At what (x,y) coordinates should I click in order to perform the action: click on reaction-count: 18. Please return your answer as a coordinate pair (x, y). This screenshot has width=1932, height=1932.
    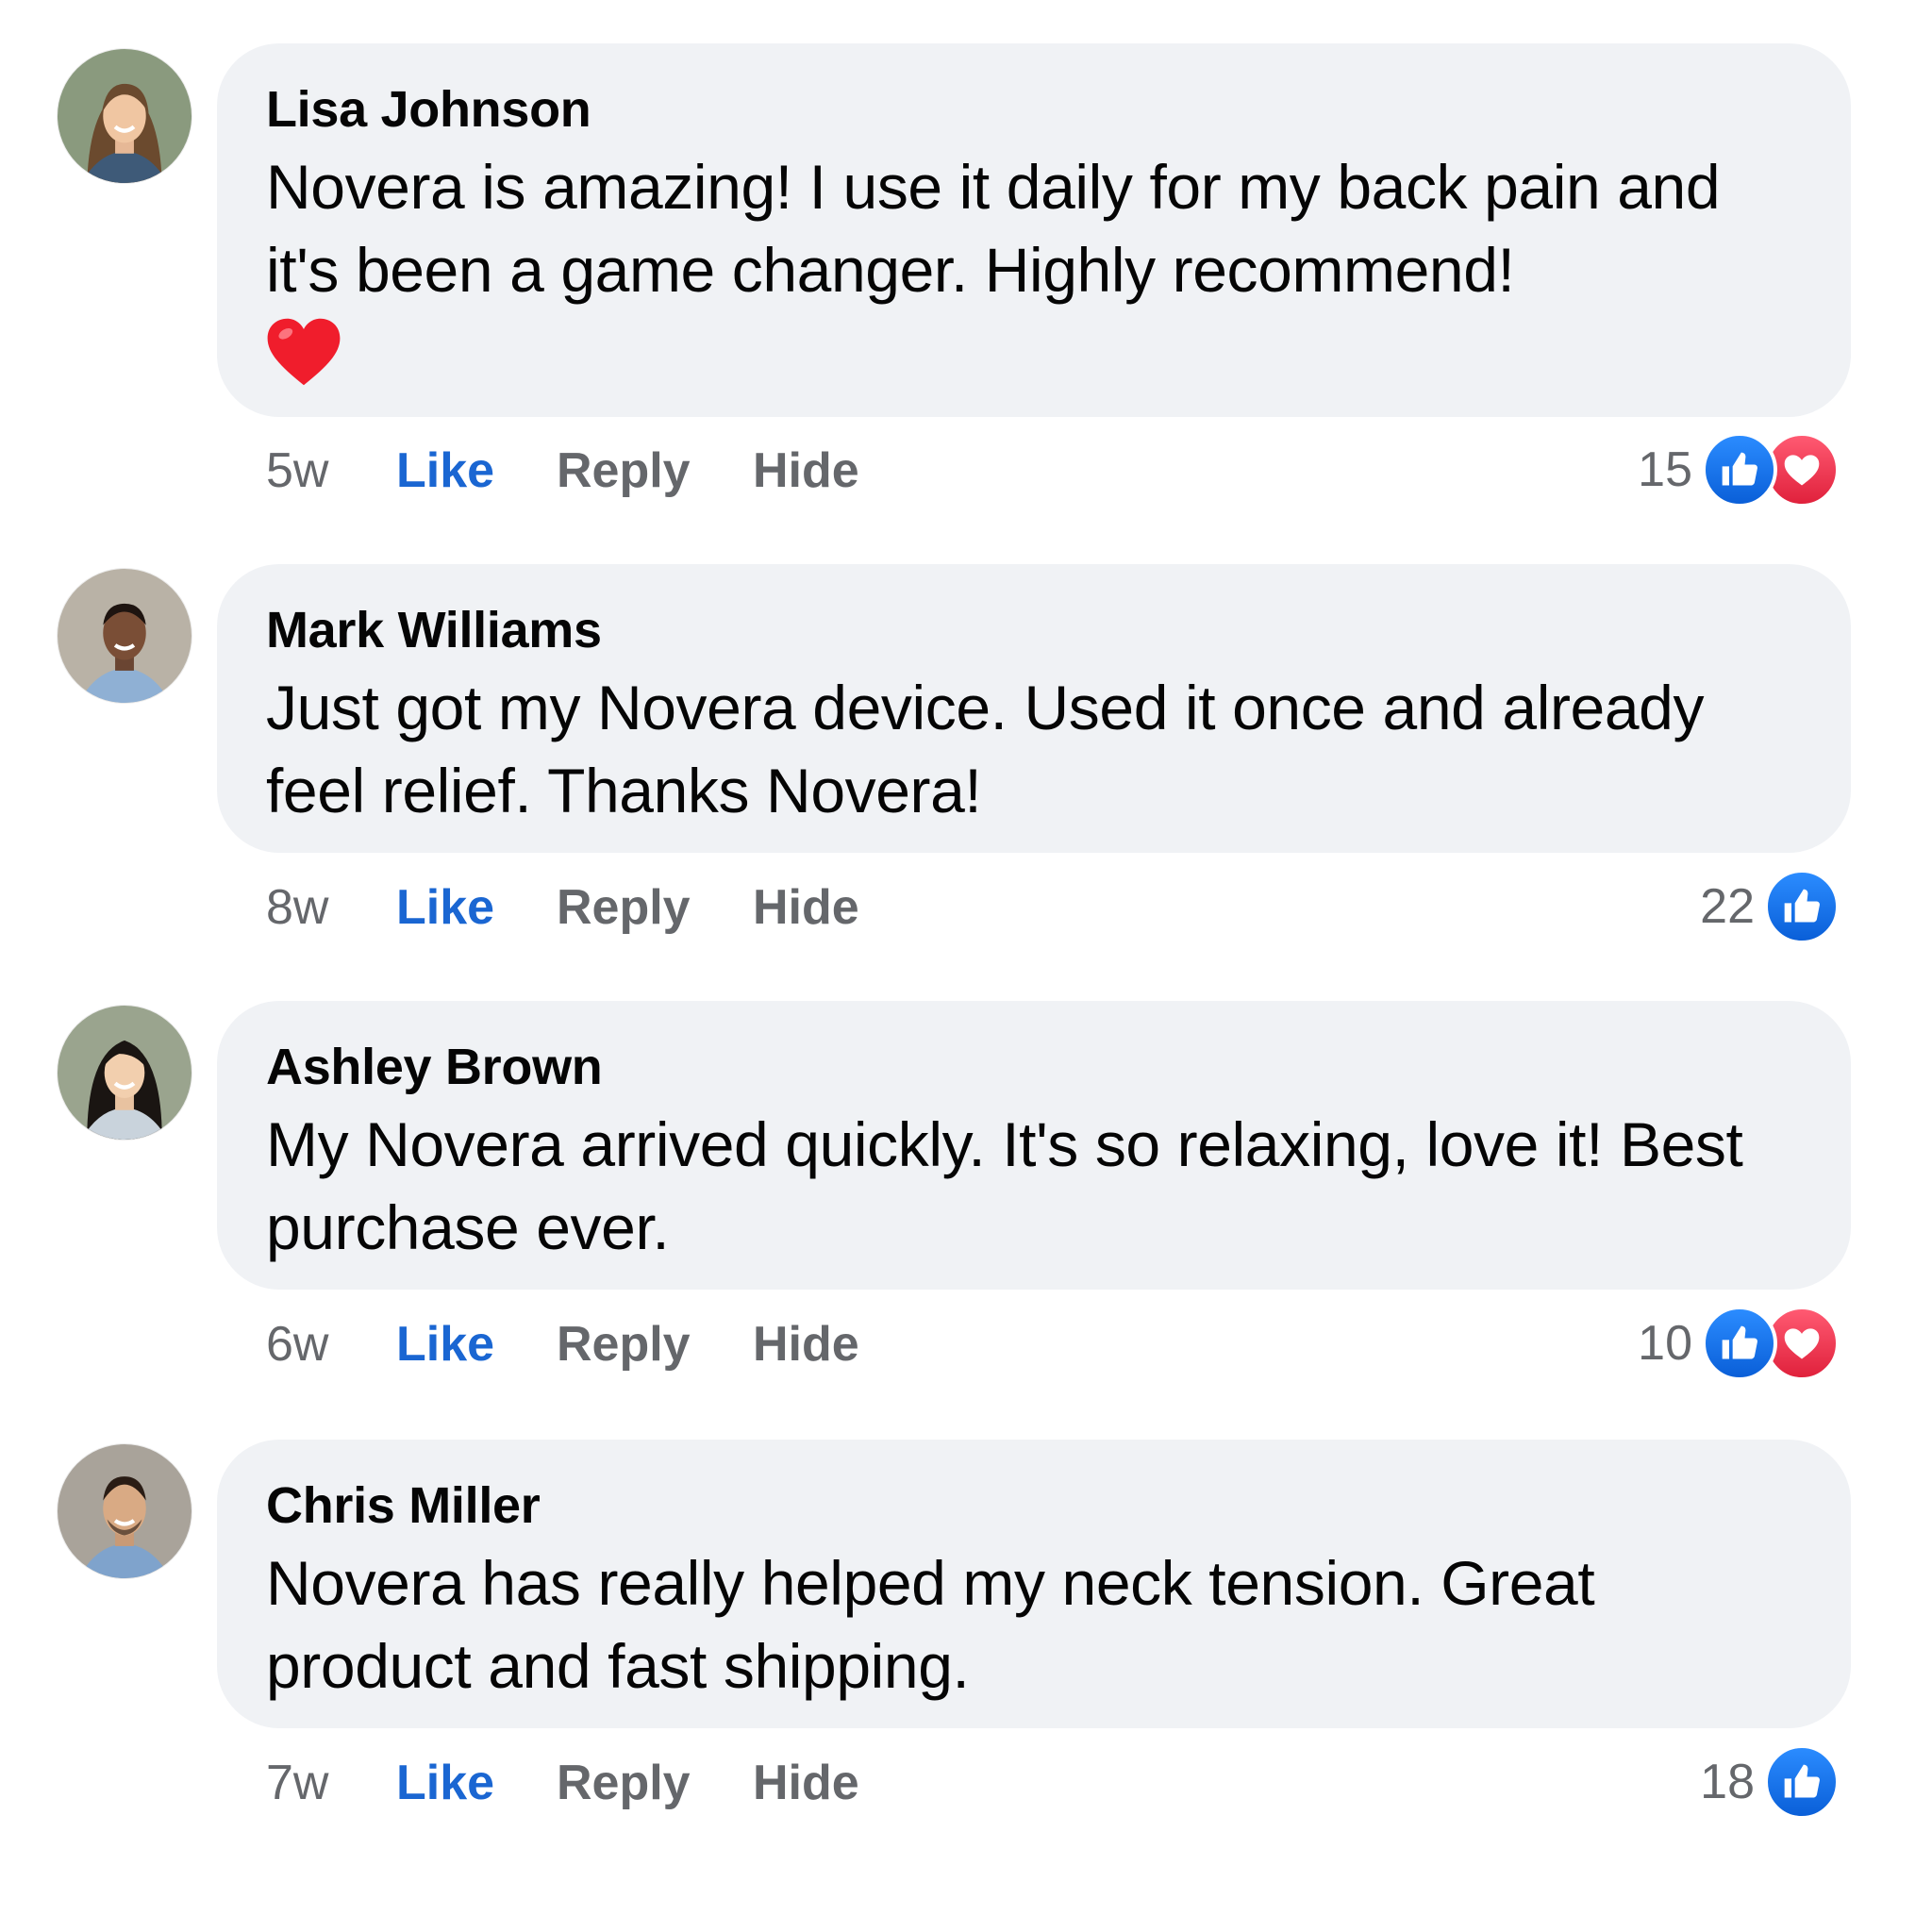
    Looking at the image, I should click on (1728, 1782).